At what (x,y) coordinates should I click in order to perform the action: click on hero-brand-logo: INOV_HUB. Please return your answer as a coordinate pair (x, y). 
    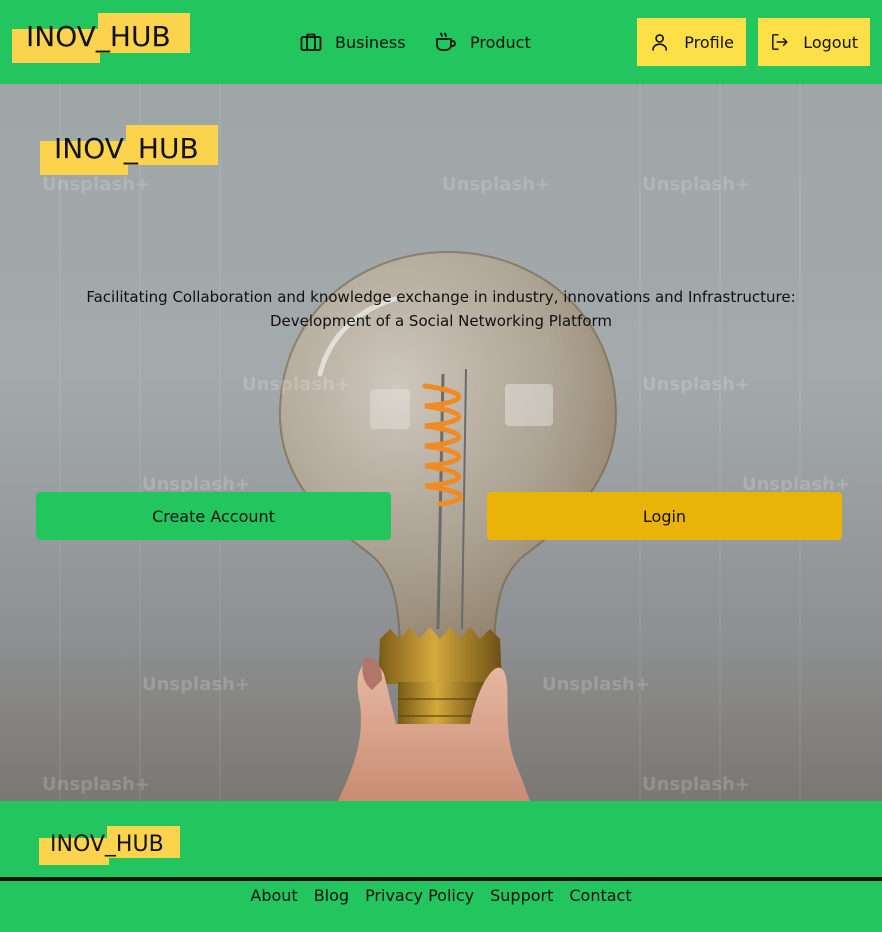
    Looking at the image, I should click on (129, 151).